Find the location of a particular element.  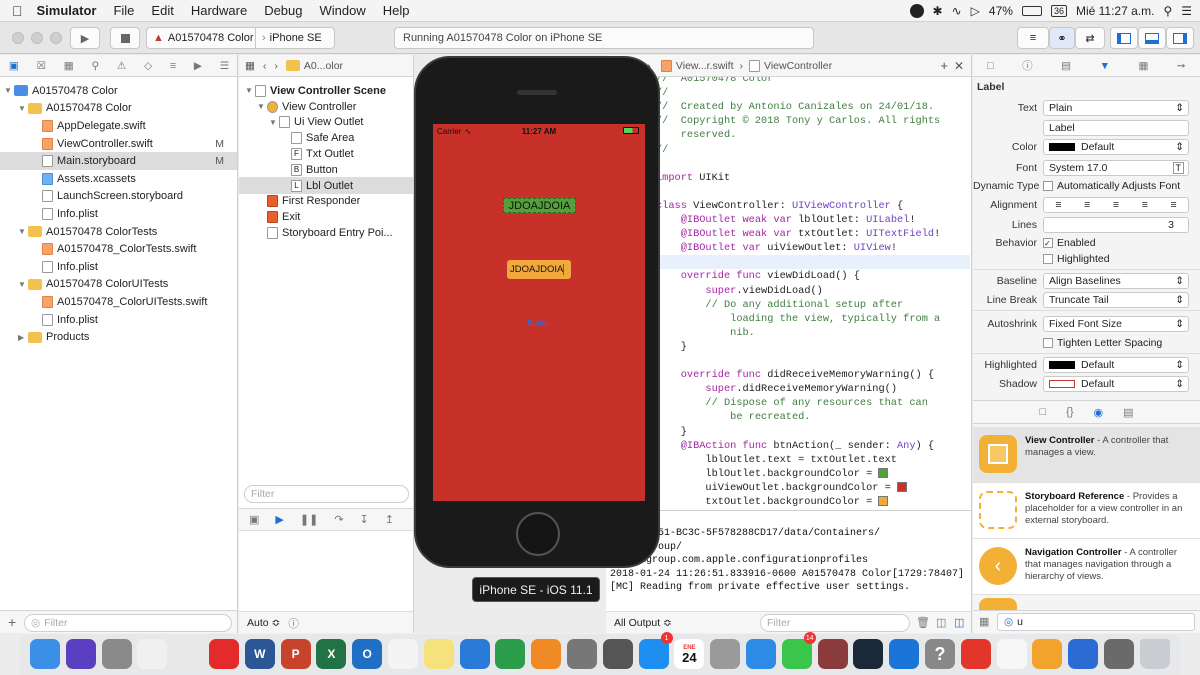

volume-icon: ▷ is located at coordinates (975, 11).